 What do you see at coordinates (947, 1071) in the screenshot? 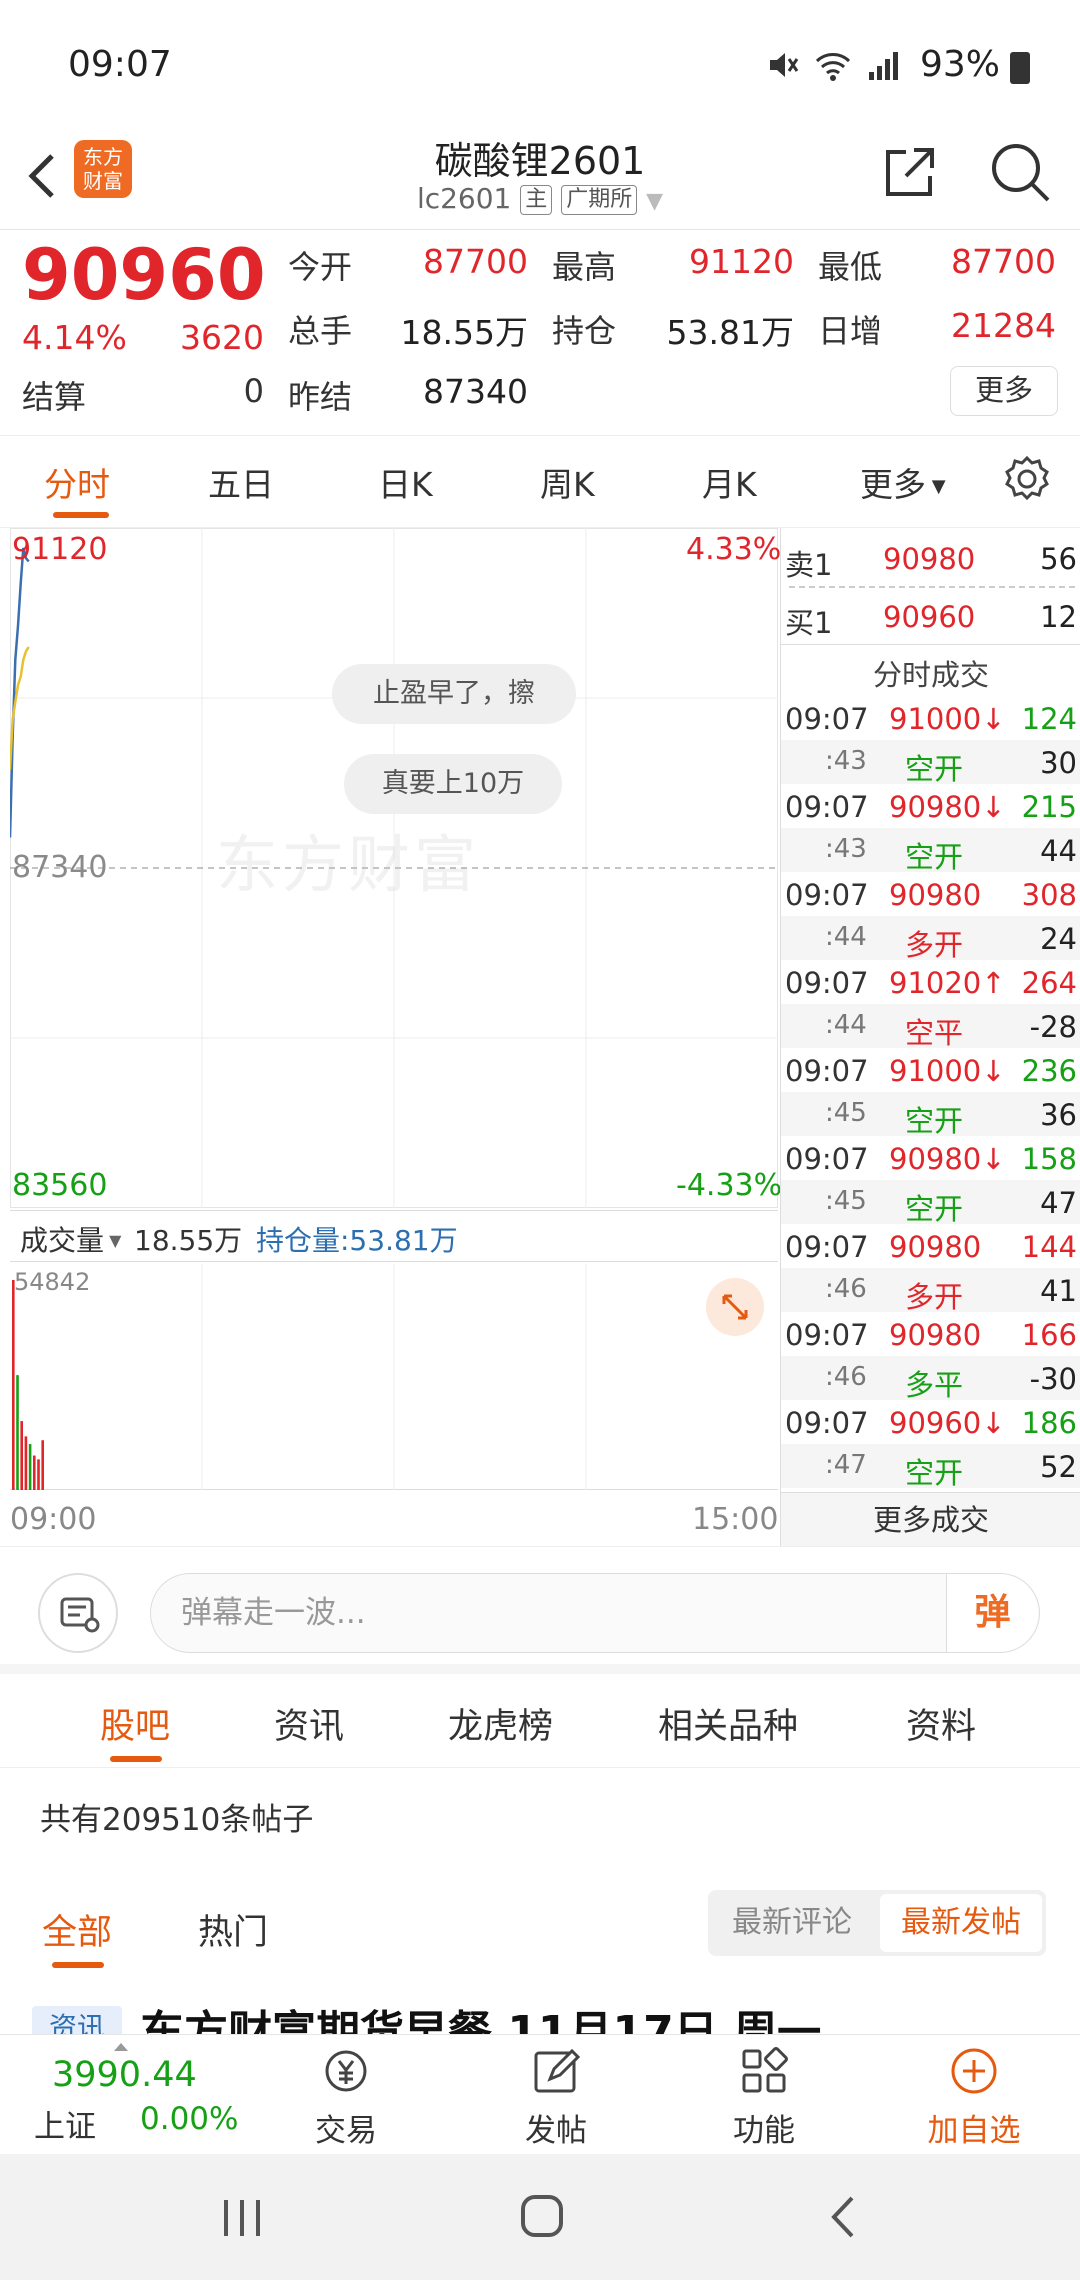
I see `tick-price: 91000↓` at bounding box center [947, 1071].